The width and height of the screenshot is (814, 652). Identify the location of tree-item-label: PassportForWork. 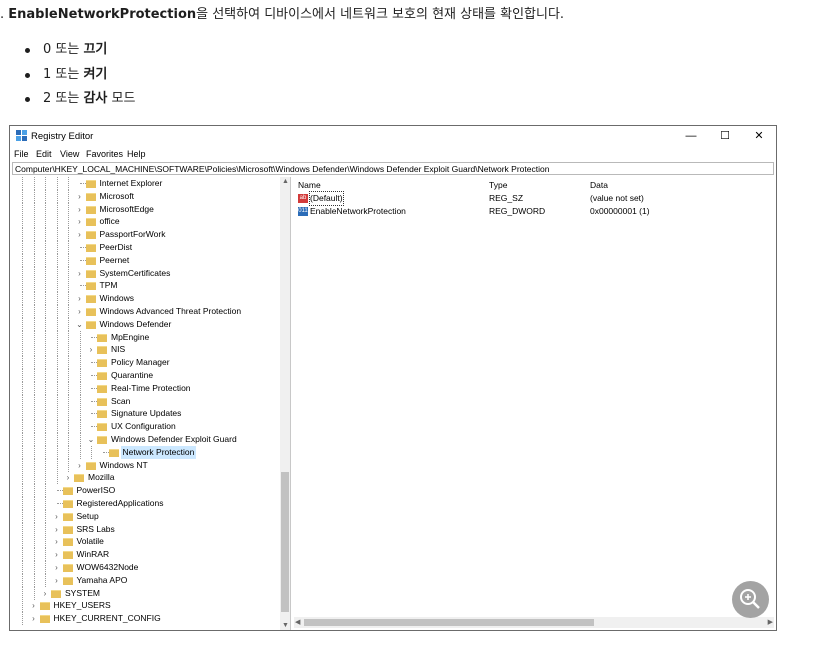
(132, 234).